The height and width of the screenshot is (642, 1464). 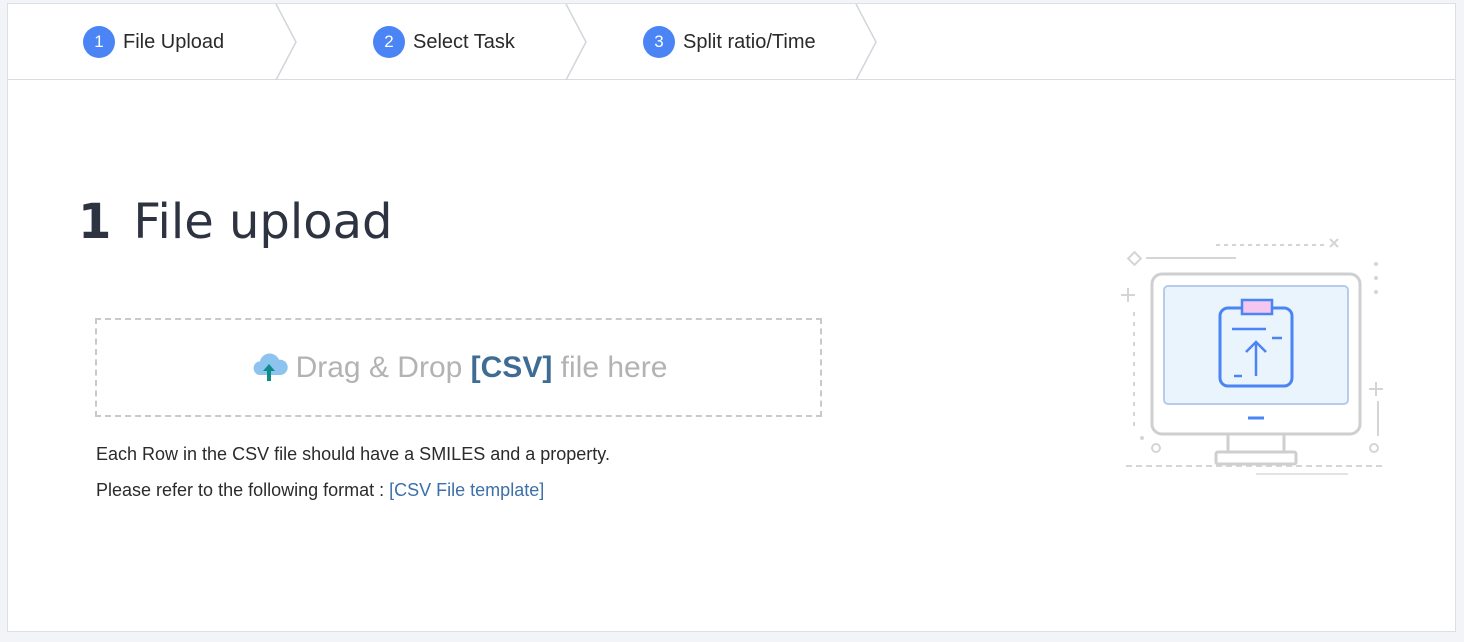 I want to click on section-number: 1, so click(x=95, y=222).